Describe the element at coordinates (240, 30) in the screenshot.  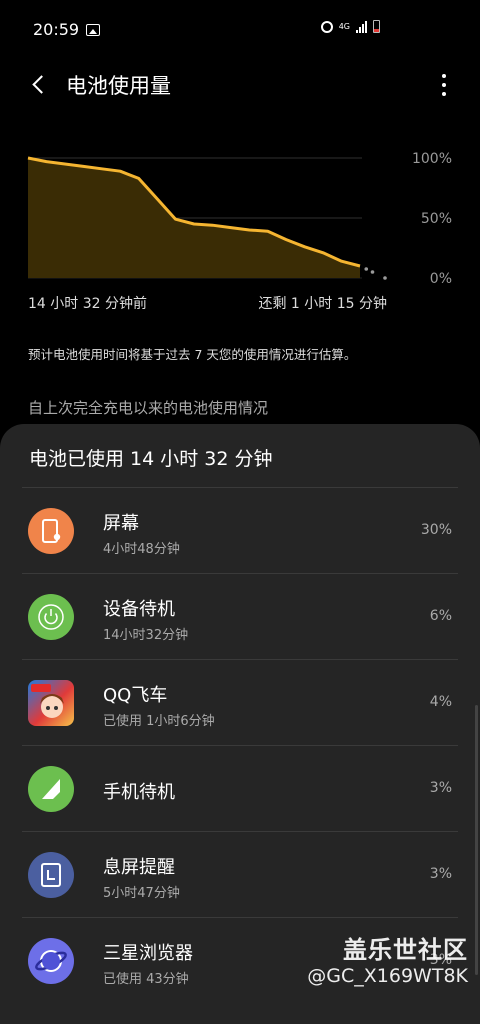
I see `status-bar: 20:59 4G` at that location.